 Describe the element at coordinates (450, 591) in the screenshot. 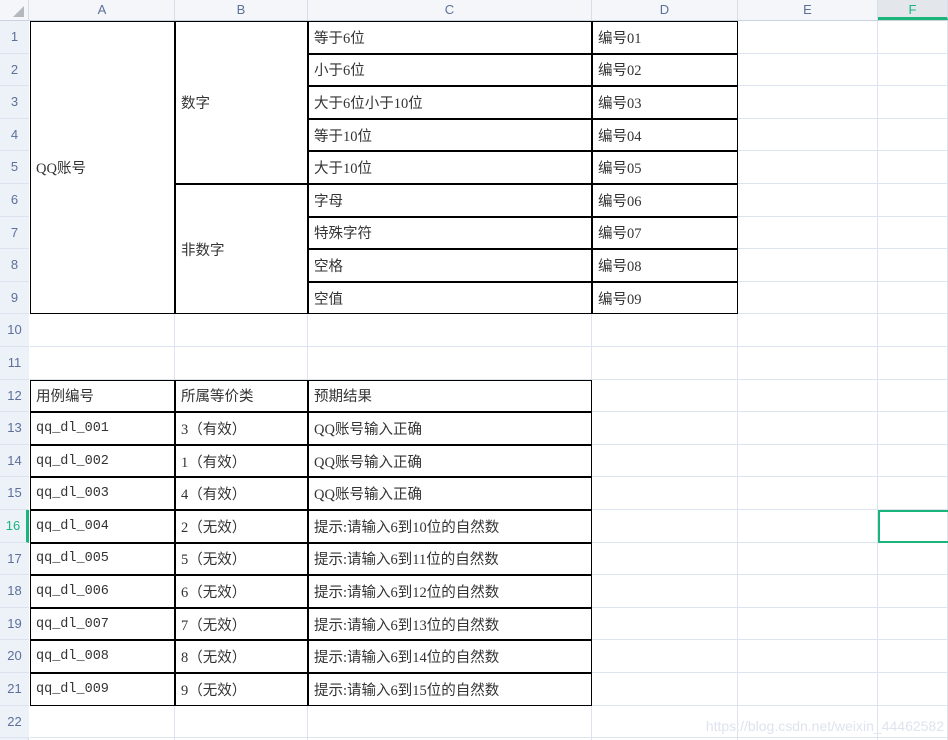

I see `cell-case-expected-6: 提示:请输入6到12位的自然数` at that location.